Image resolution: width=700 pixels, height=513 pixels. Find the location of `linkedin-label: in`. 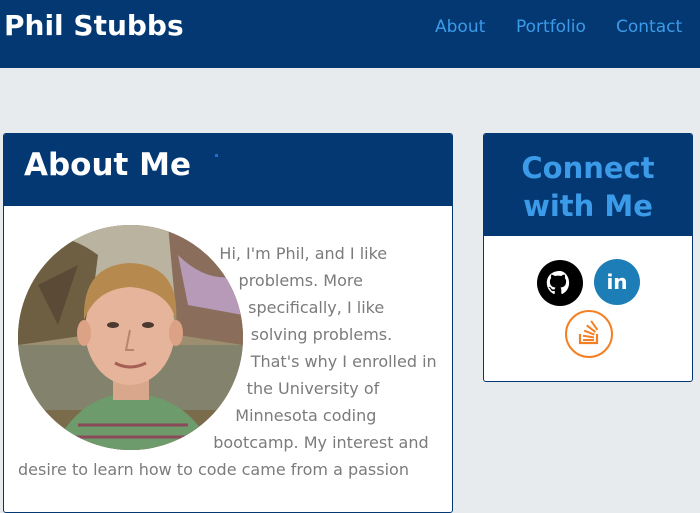

linkedin-label: in is located at coordinates (616, 282).